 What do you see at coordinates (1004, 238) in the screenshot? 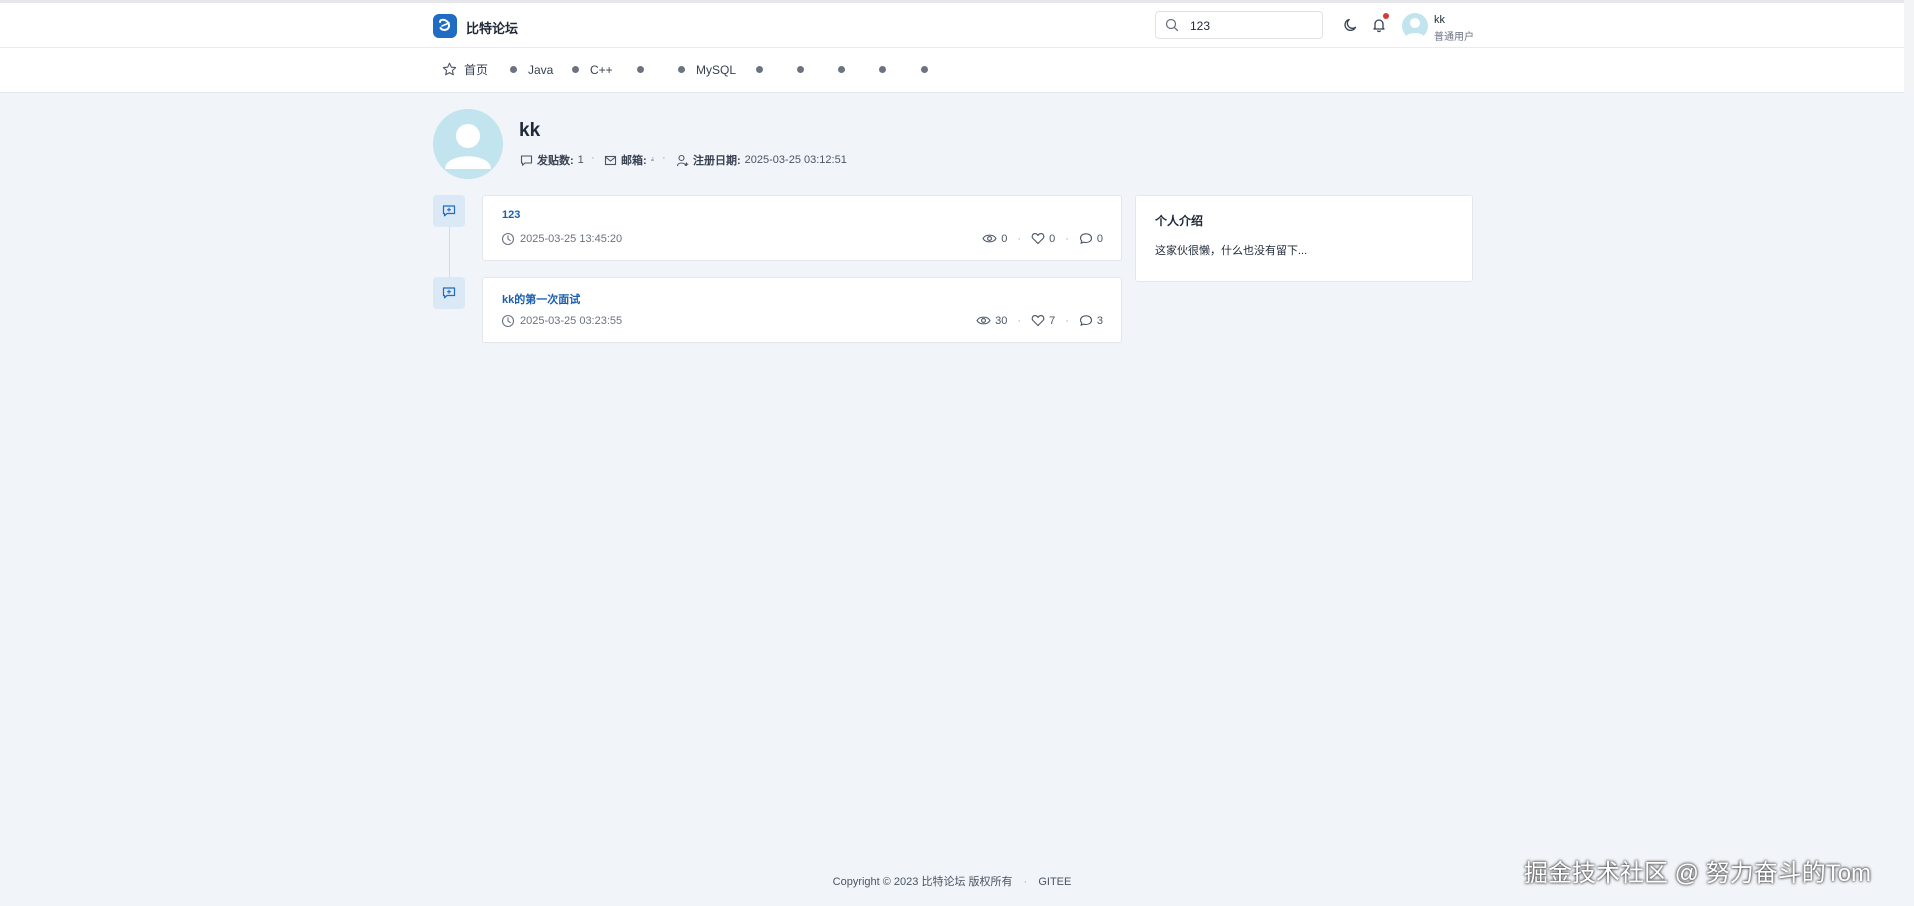
I see `views-count: 0` at bounding box center [1004, 238].